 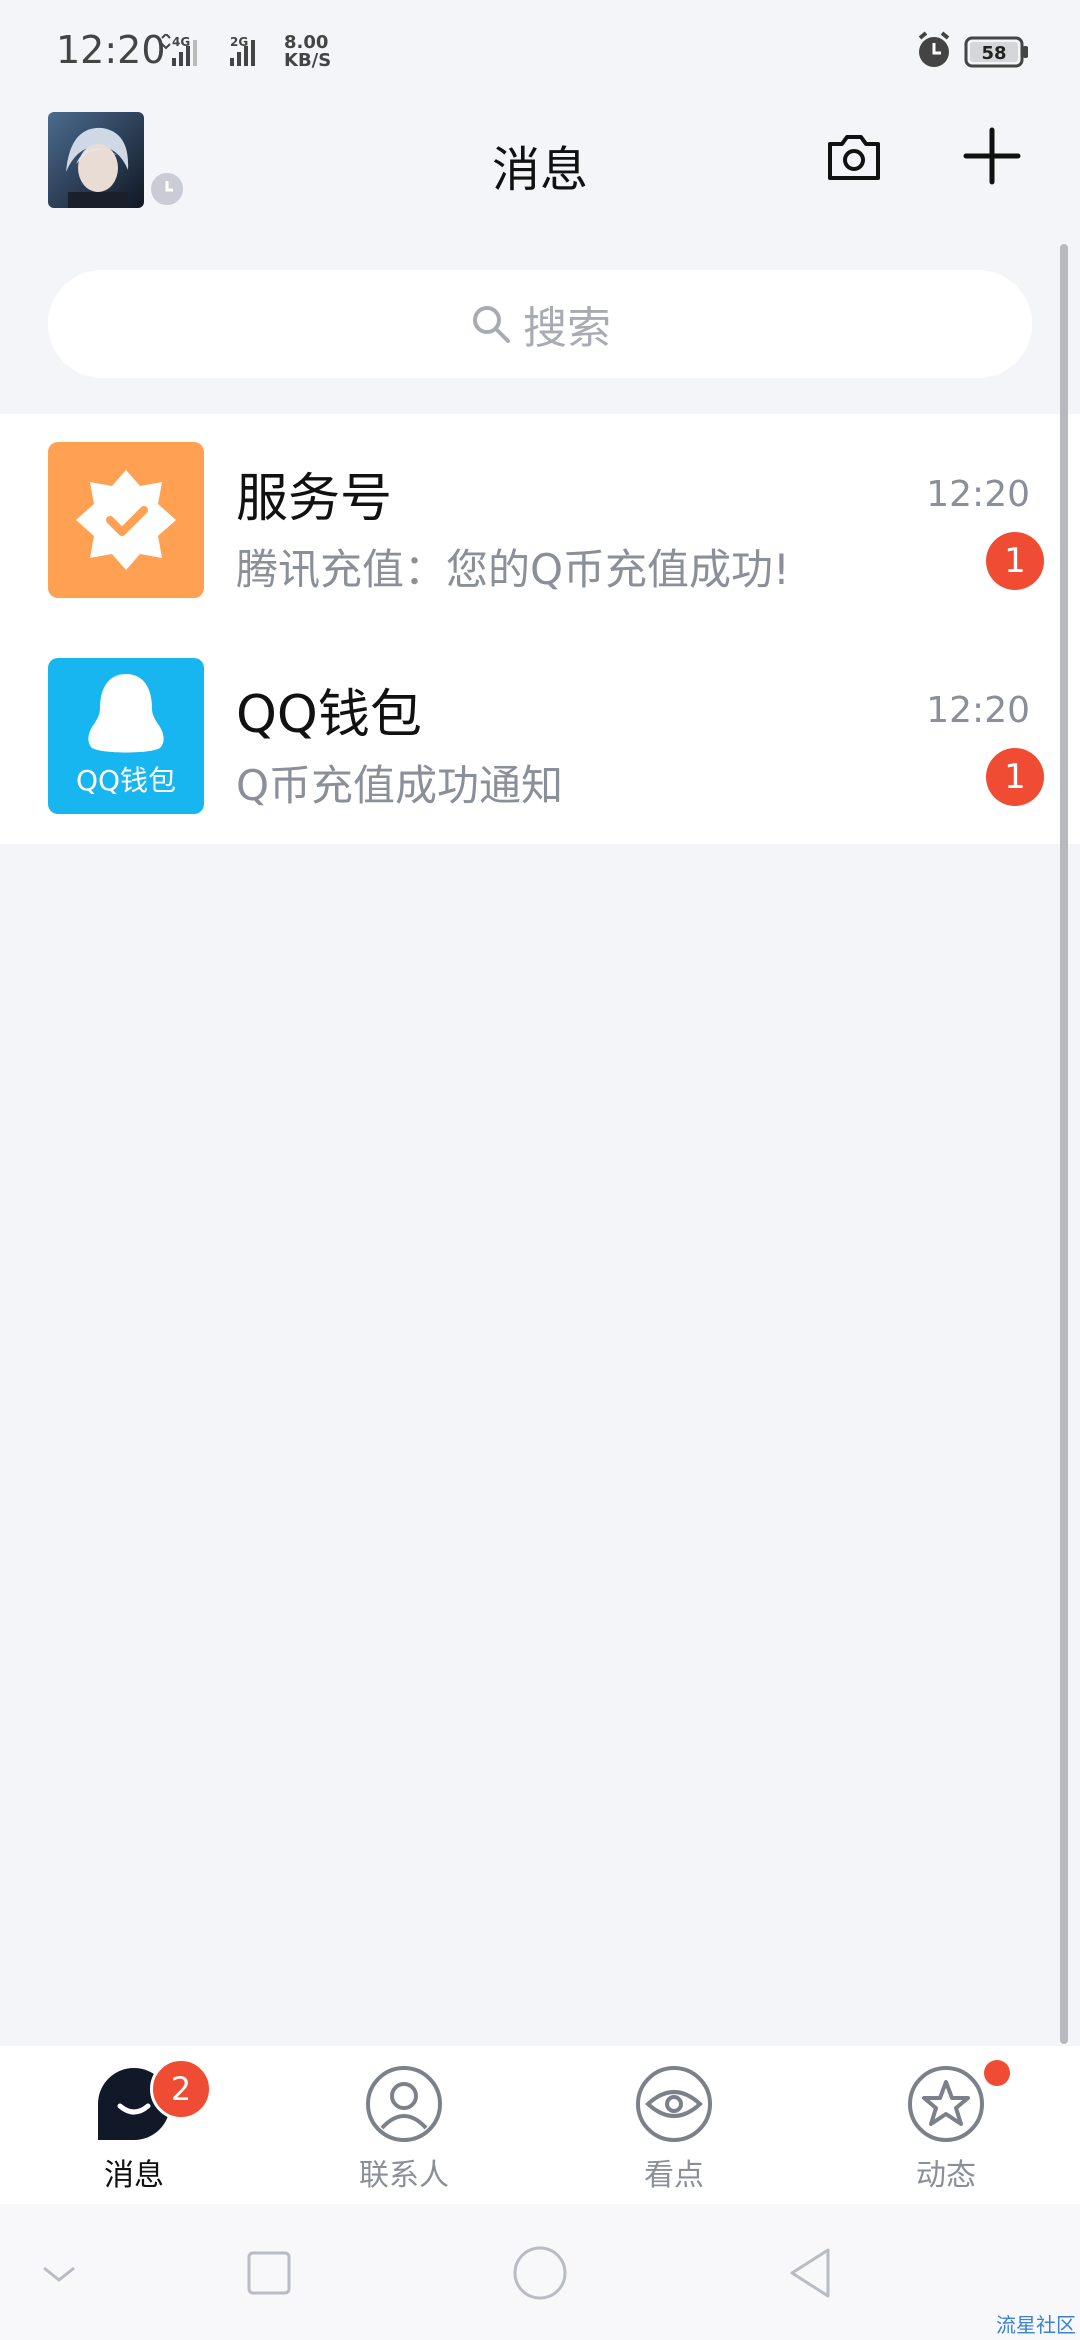 What do you see at coordinates (540, 2125) in the screenshot?
I see `bottom-tab-bar: 消息 2 联系人 看点 动态` at bounding box center [540, 2125].